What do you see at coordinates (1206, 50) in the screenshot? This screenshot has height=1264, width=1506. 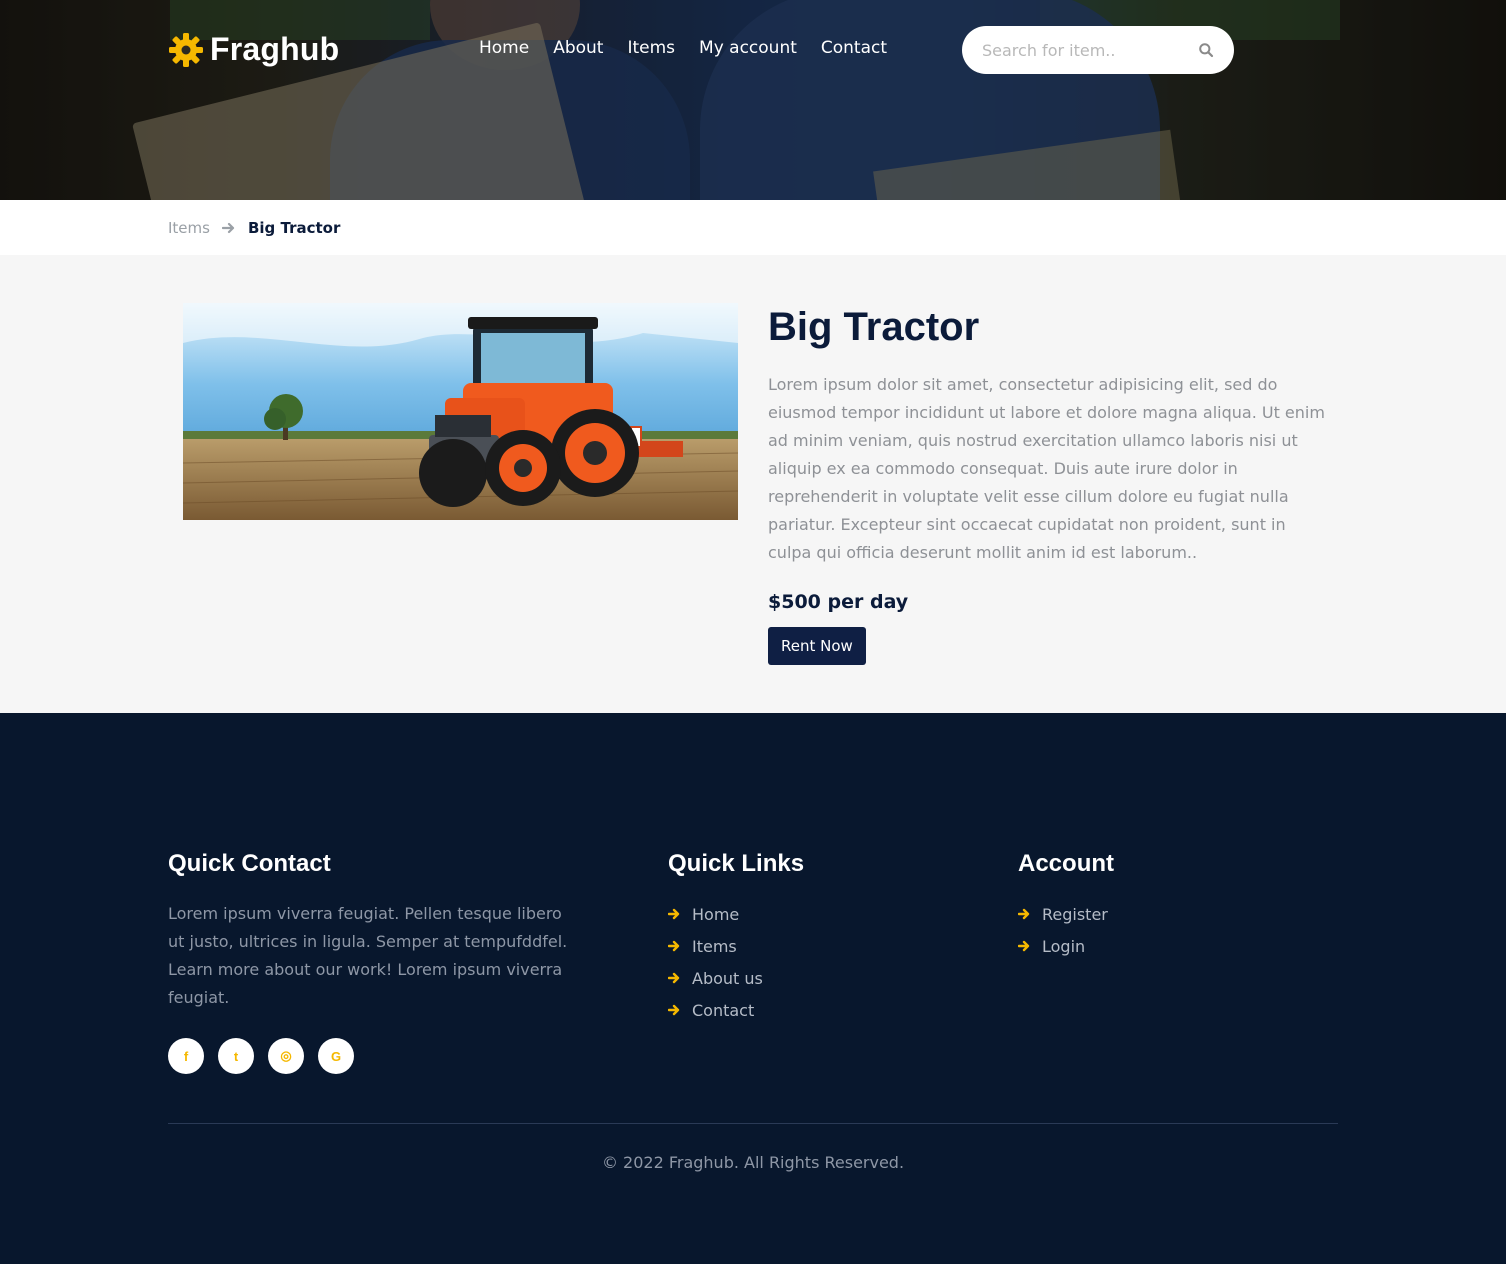 I see `search-icon` at bounding box center [1206, 50].